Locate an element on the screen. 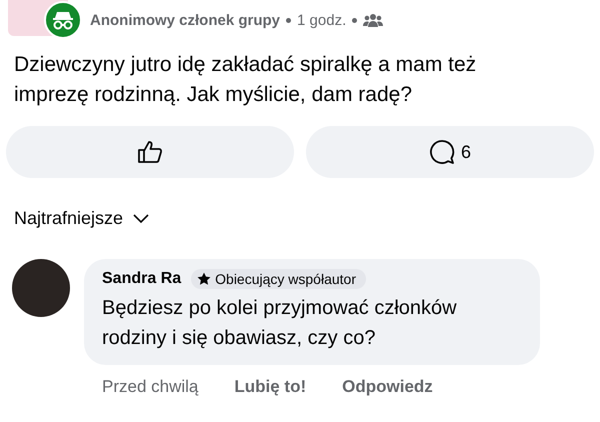  post-time: 1 godz. is located at coordinates (321, 20).